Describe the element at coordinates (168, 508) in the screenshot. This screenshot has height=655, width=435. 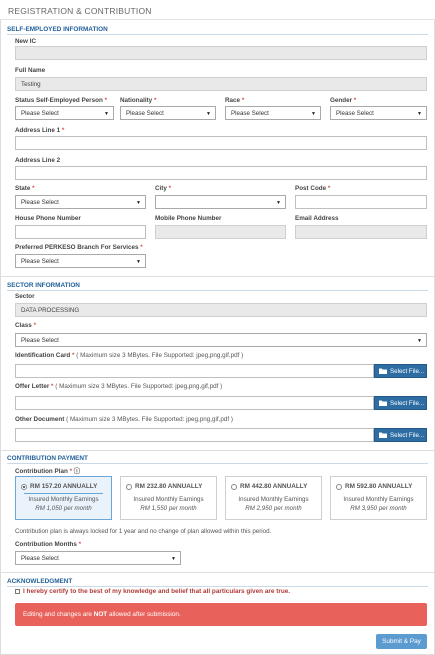
I see `plan-earnings: RM 1,550 per month` at that location.